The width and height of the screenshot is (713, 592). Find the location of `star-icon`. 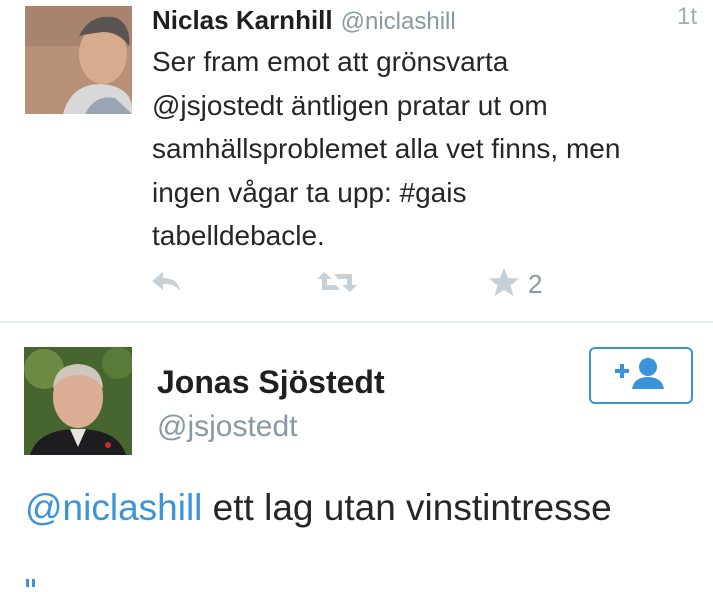

star-icon is located at coordinates (504, 284).